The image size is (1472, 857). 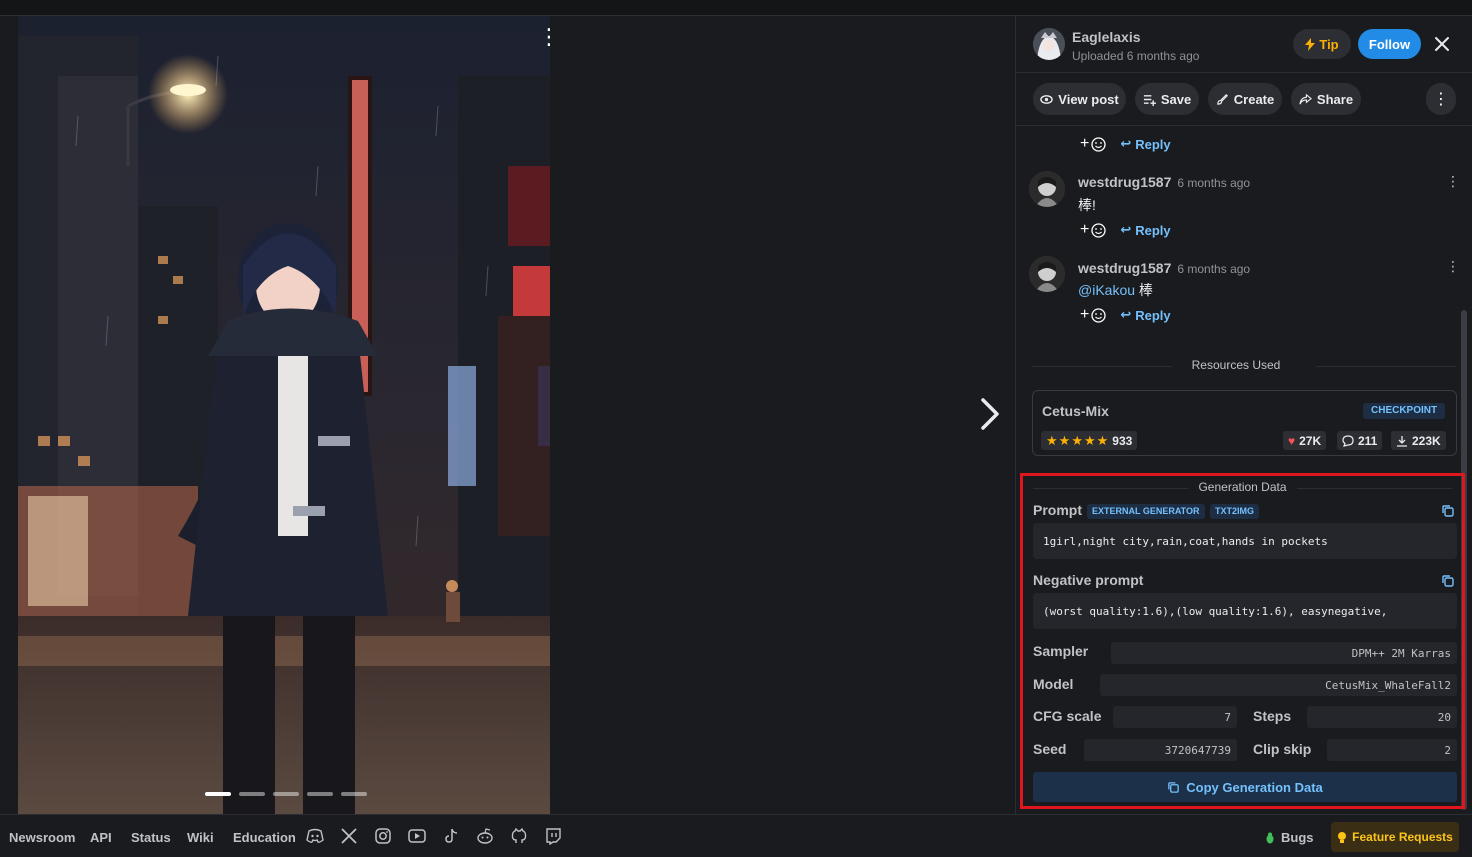 I want to click on user-mention-link: @iKakou, so click(x=1106, y=290).